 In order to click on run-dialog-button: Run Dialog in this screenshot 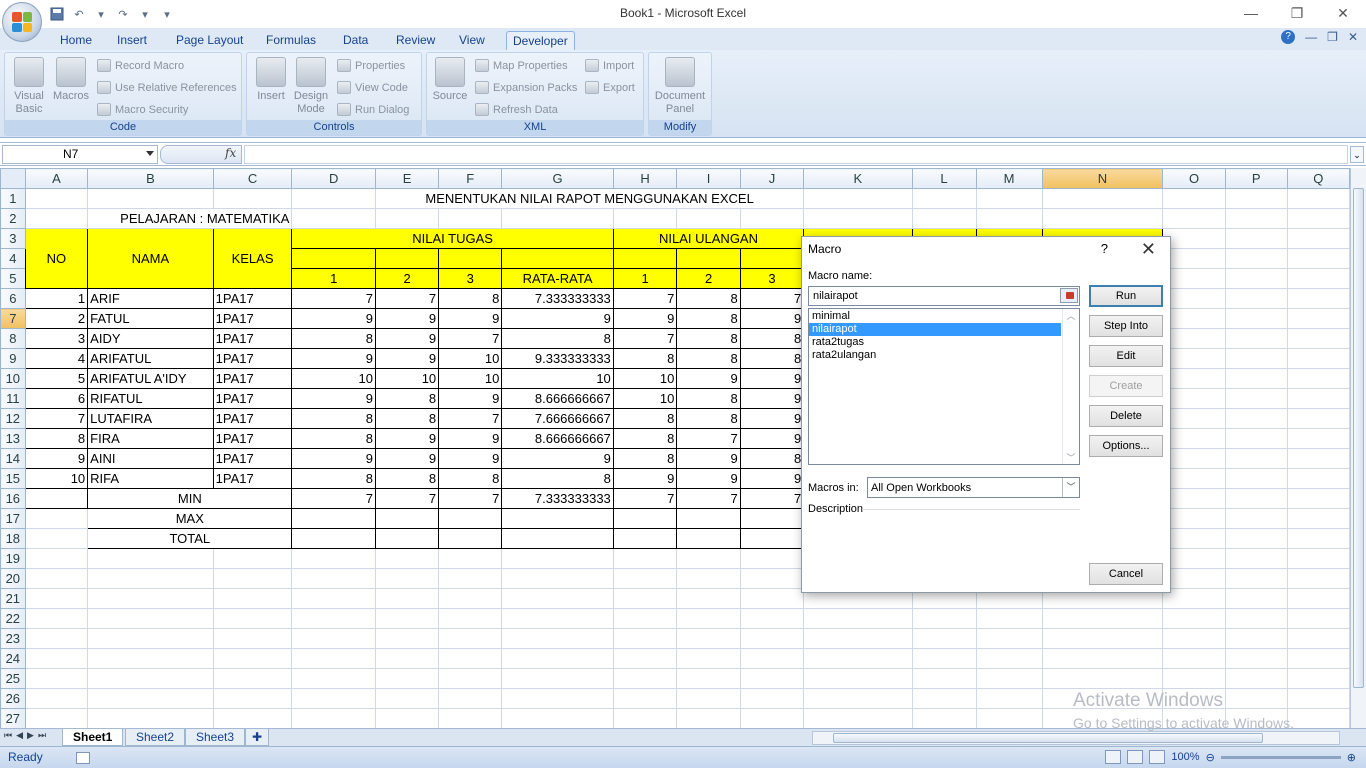, I will do `click(373, 109)`.